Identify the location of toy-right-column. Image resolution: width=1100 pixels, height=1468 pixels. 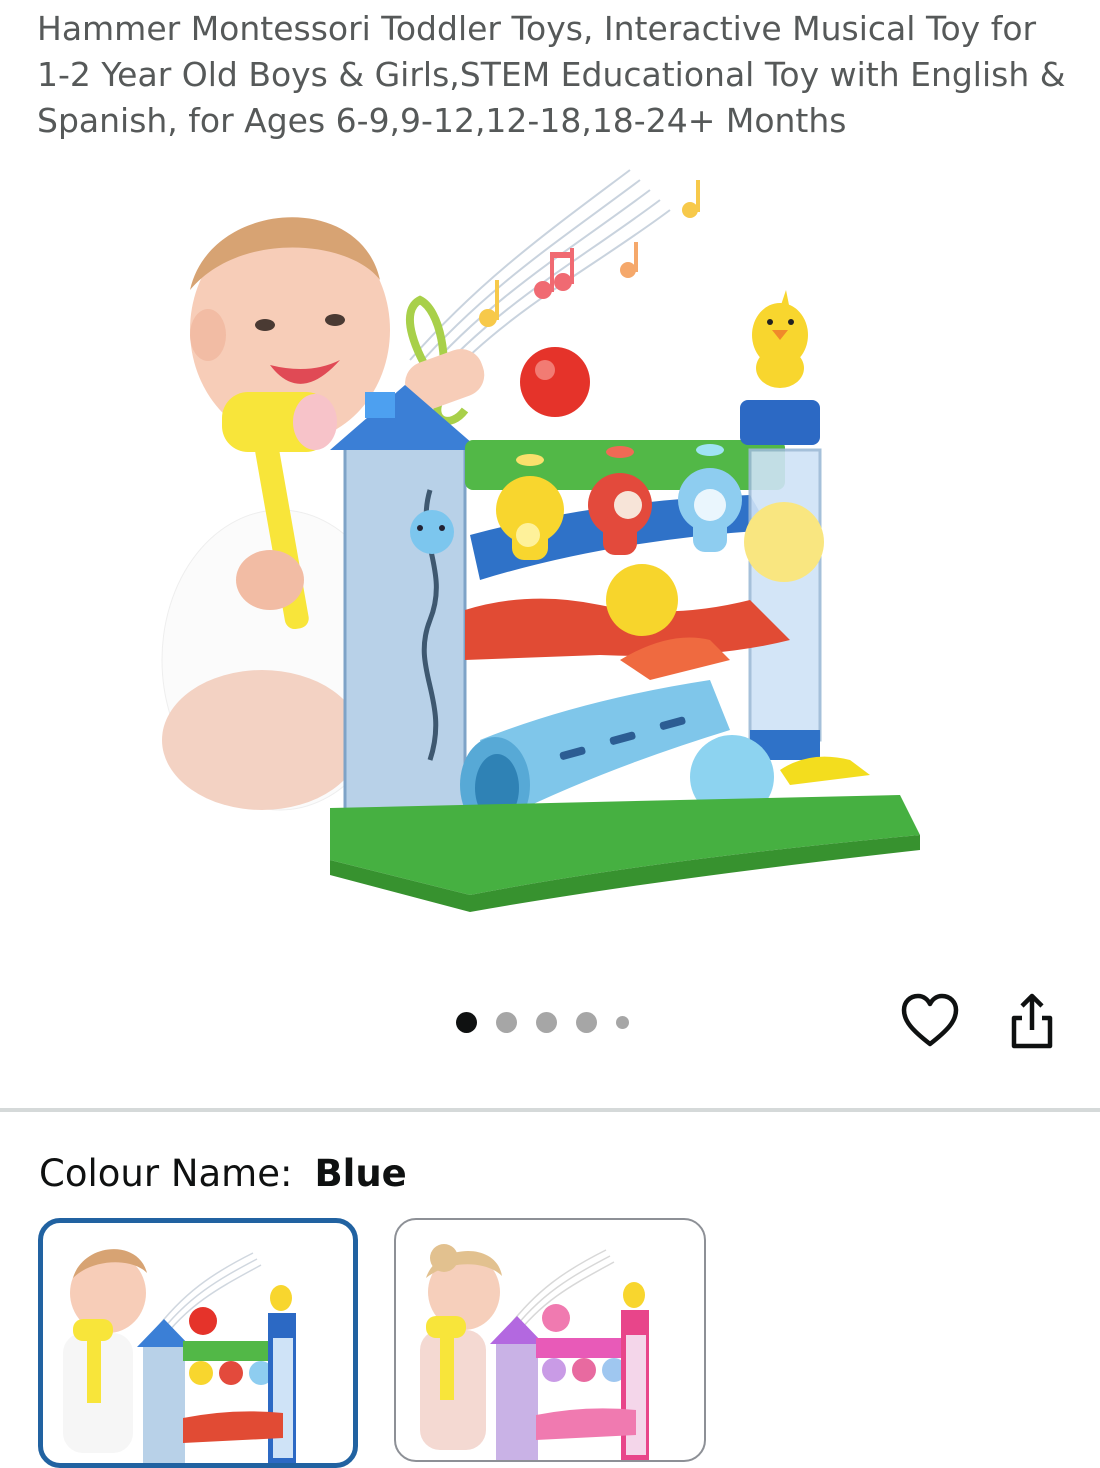
(782, 525).